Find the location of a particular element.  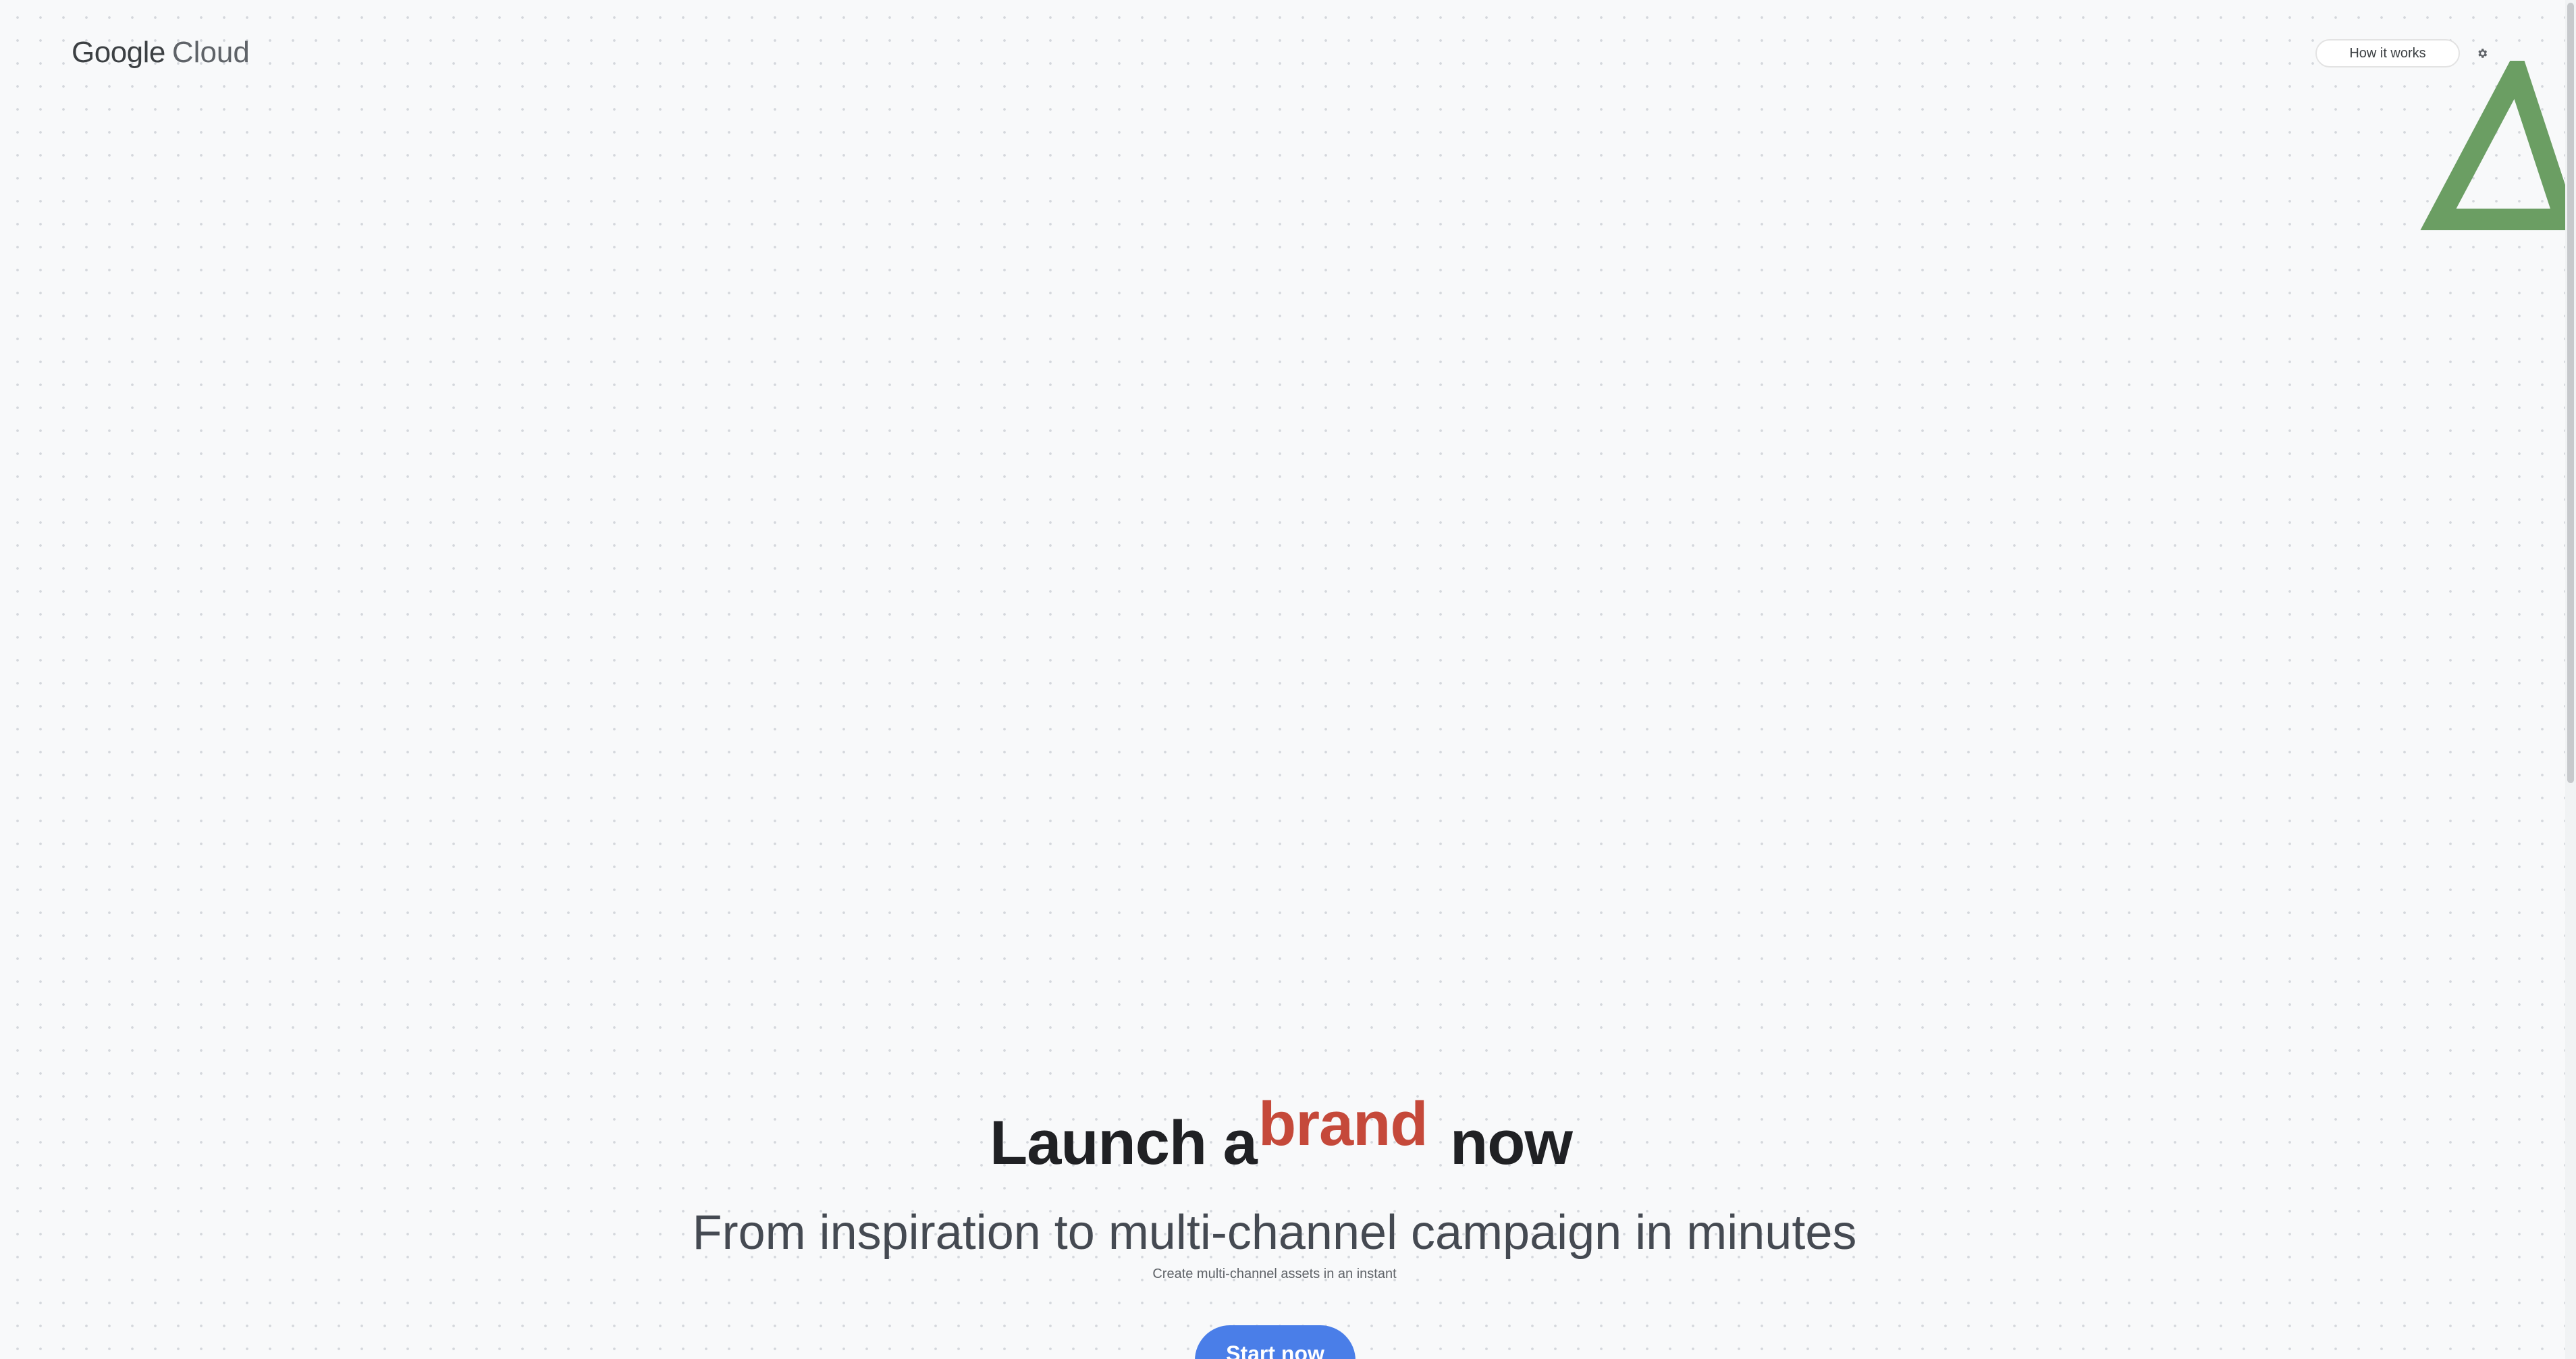

hero-headline: Launch a brand now is located at coordinates (1274, 1137).